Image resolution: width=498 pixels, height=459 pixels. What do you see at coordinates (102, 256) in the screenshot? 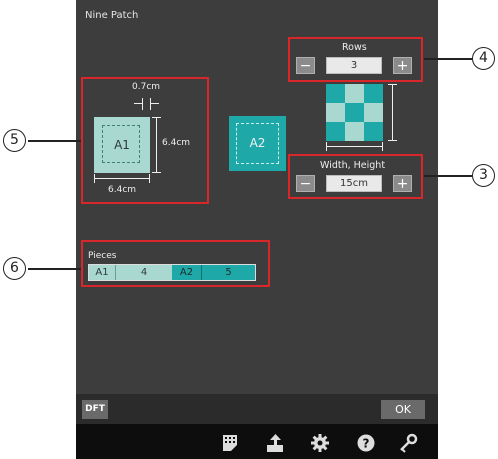
I see `pieces-label: Pieces` at bounding box center [102, 256].